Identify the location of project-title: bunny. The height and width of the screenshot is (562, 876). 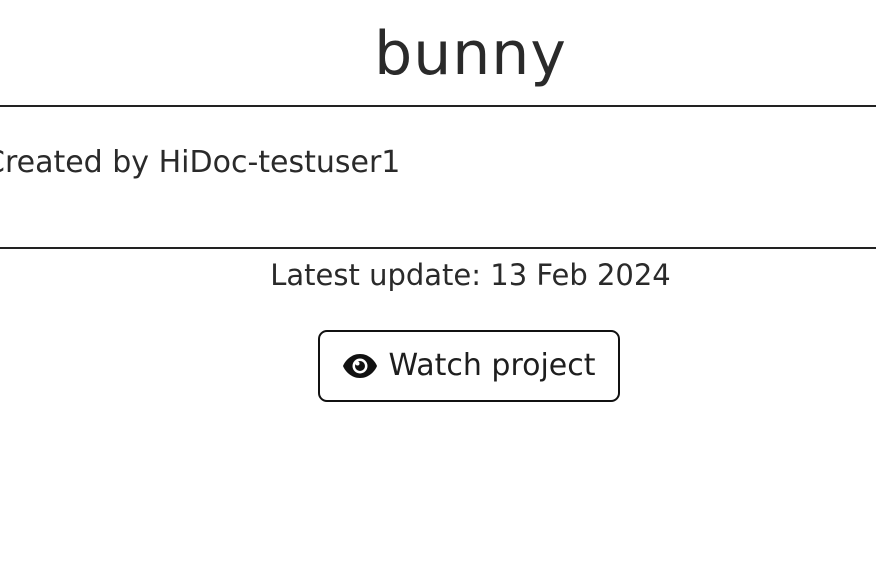
(470, 54).